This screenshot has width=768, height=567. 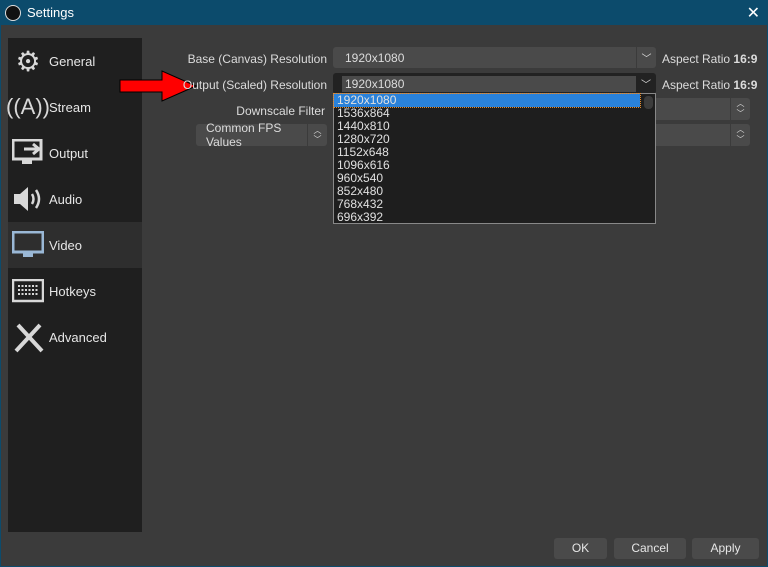 I want to click on sidebar-item-label: Hotkeys, so click(x=72, y=291).